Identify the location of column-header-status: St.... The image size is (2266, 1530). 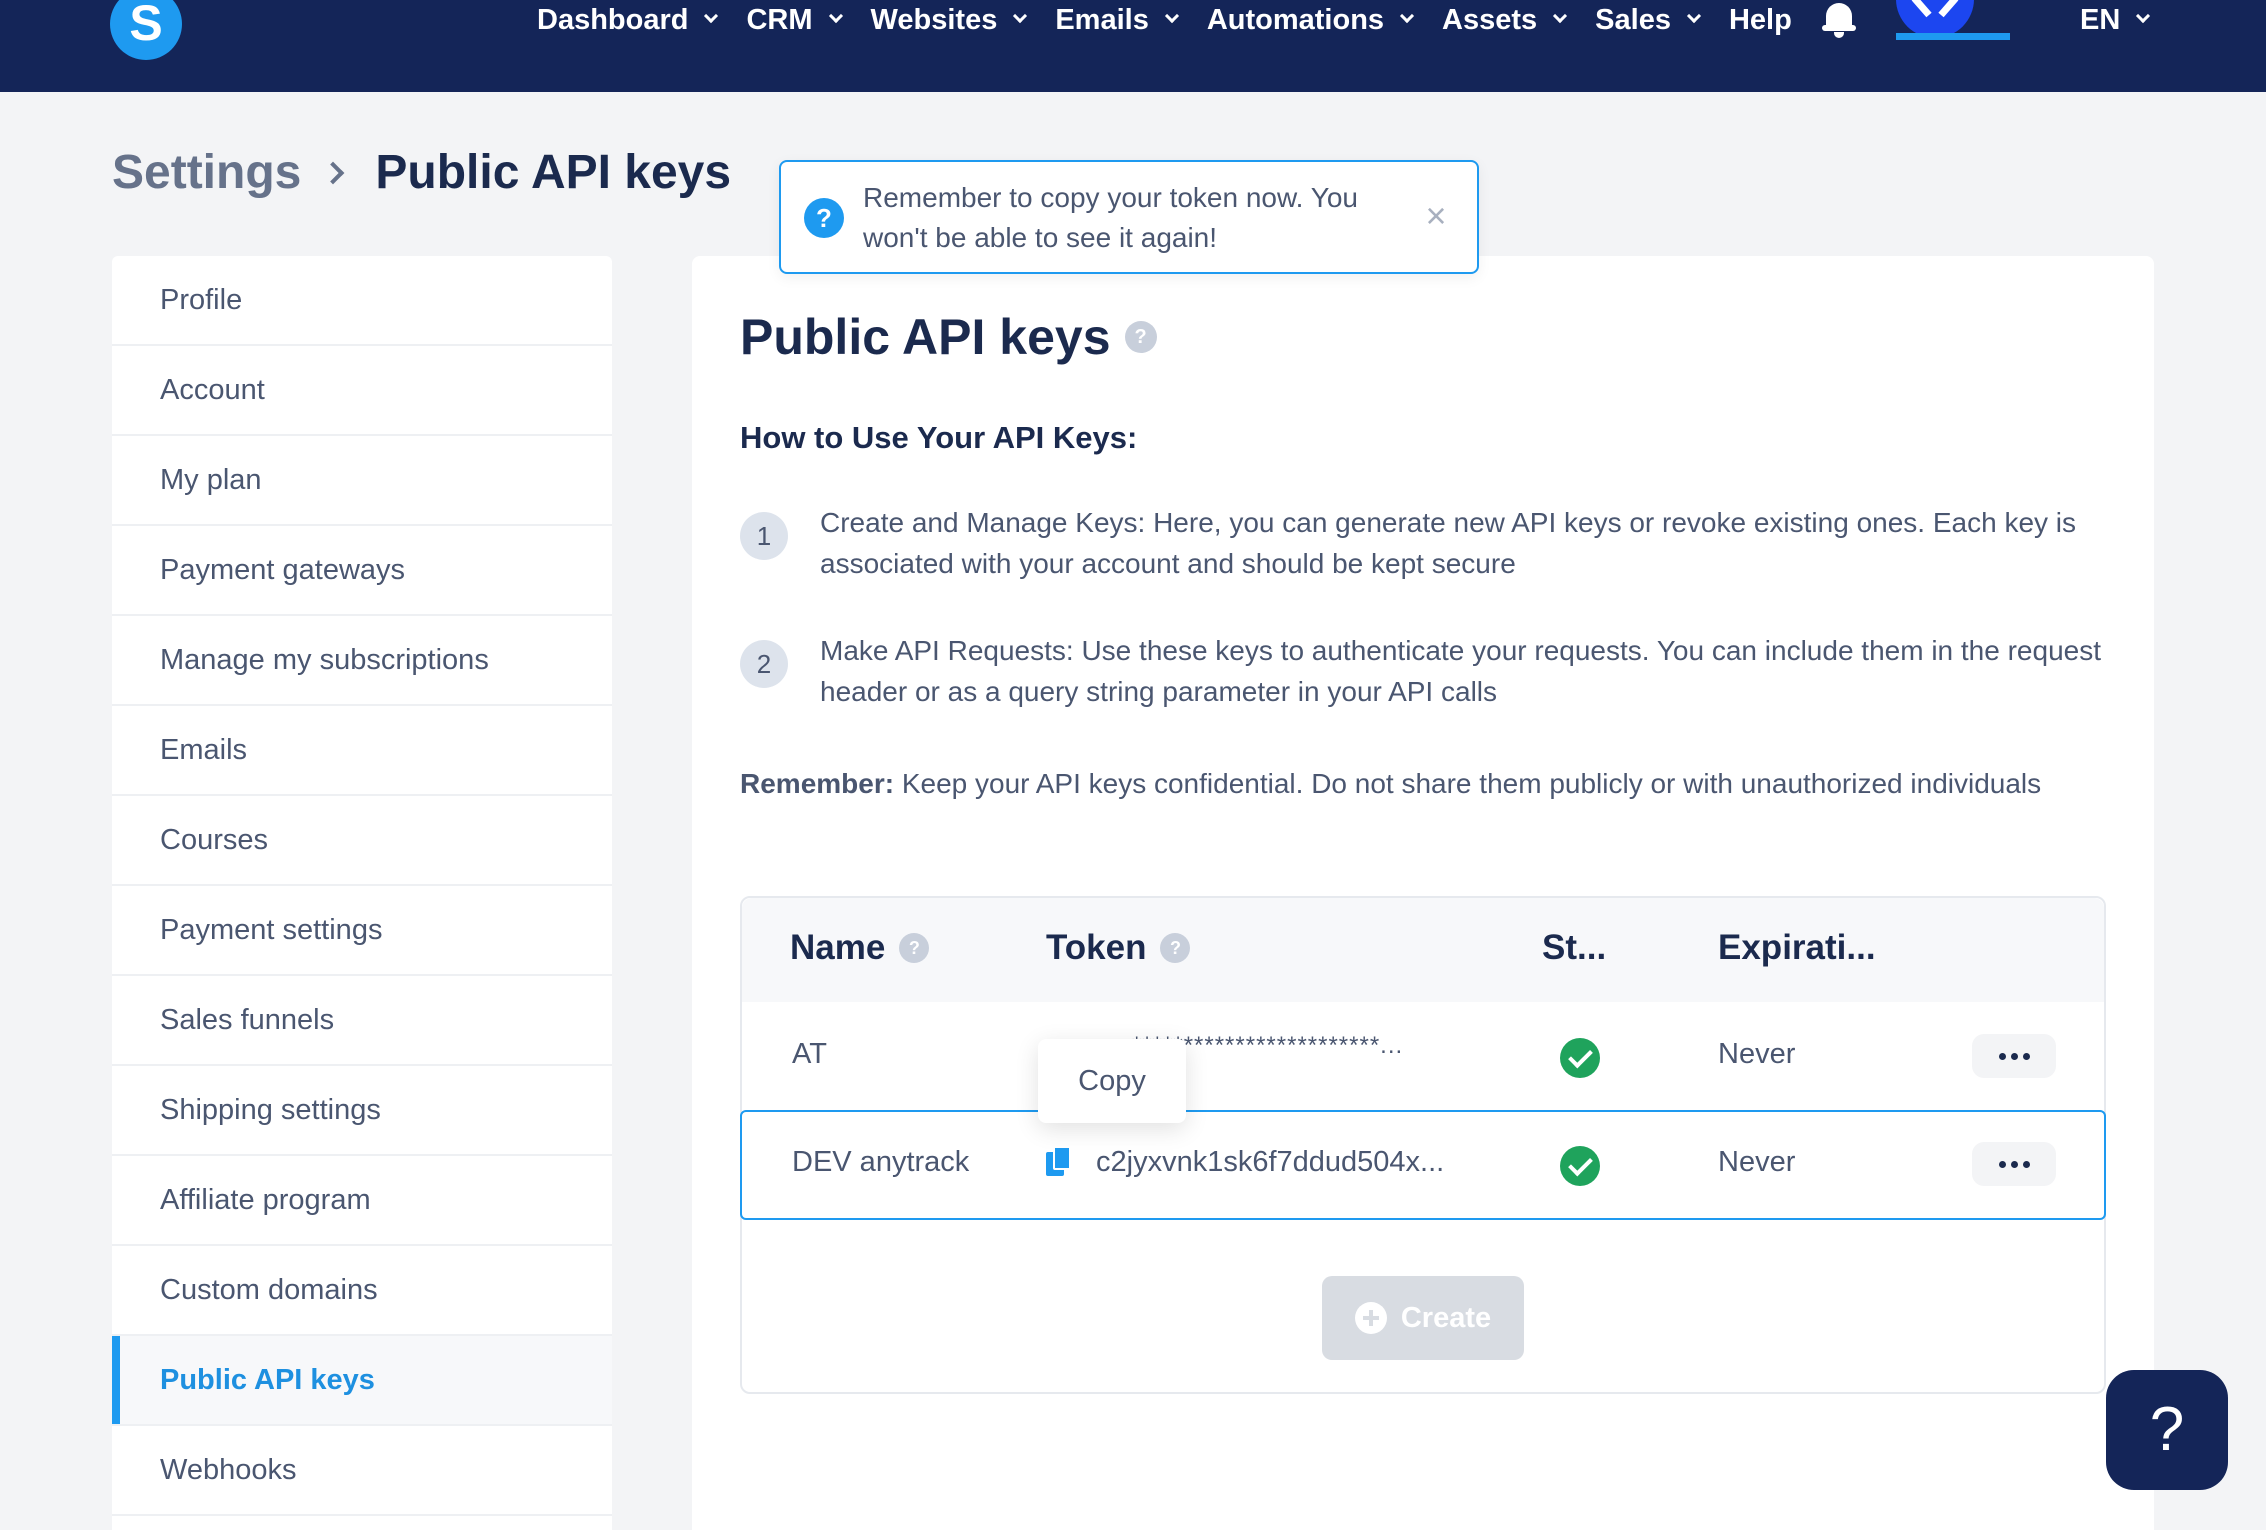
(1574, 947).